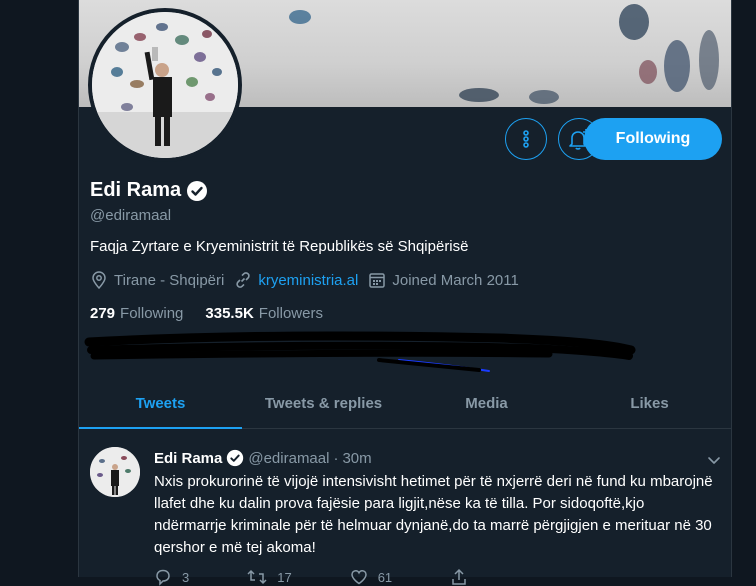 This screenshot has width=756, height=586. What do you see at coordinates (152, 313) in the screenshot?
I see `following-count-label: Following` at bounding box center [152, 313].